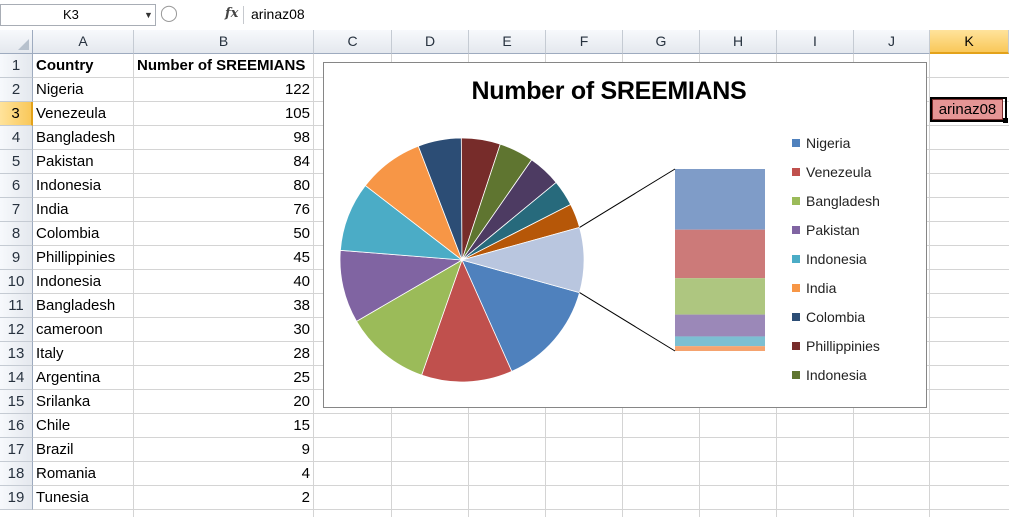 The width and height of the screenshot is (1009, 517). What do you see at coordinates (969, 42) in the screenshot?
I see `column-header-k: K` at bounding box center [969, 42].